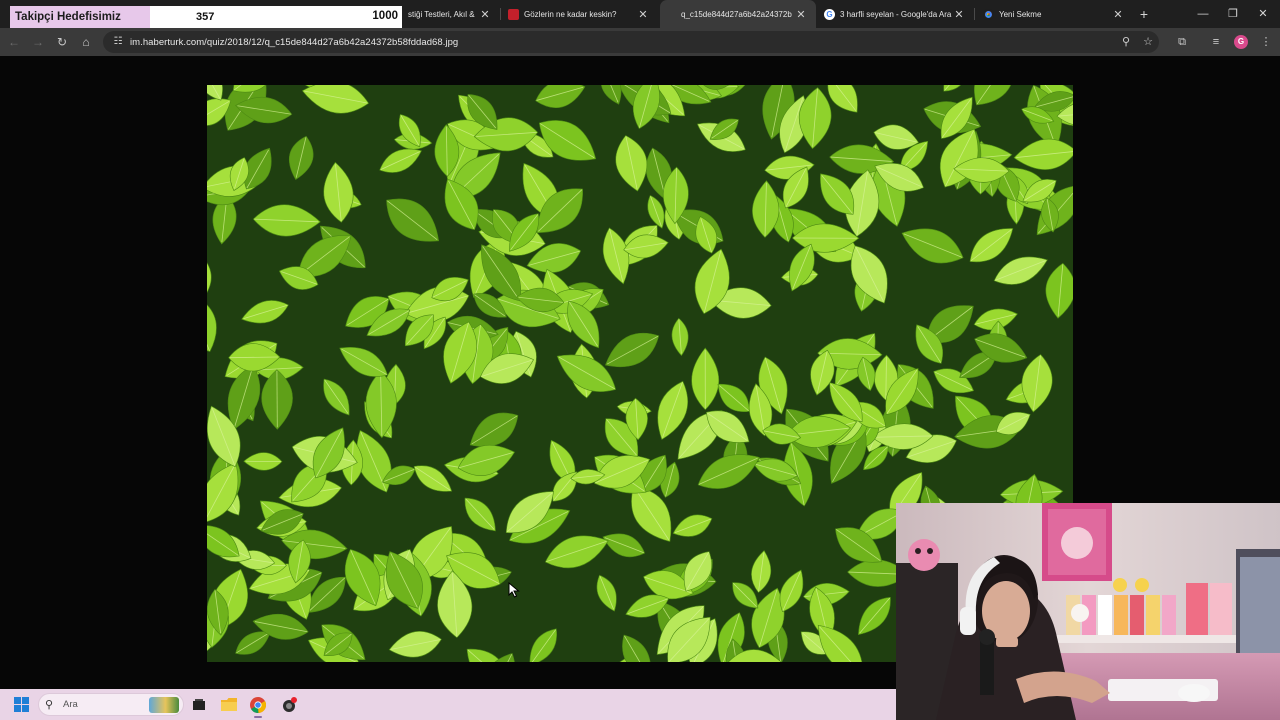 This screenshot has width=1280, height=720. Describe the element at coordinates (38, 42) in the screenshot. I see `forward-button: →` at that location.